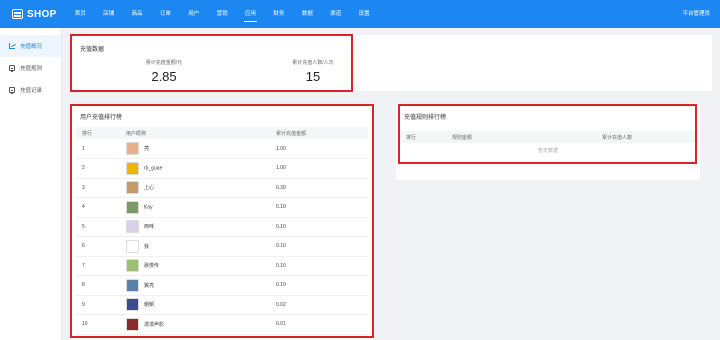 This screenshot has height=340, width=720. I want to click on nav-item: 用户, so click(194, 14).